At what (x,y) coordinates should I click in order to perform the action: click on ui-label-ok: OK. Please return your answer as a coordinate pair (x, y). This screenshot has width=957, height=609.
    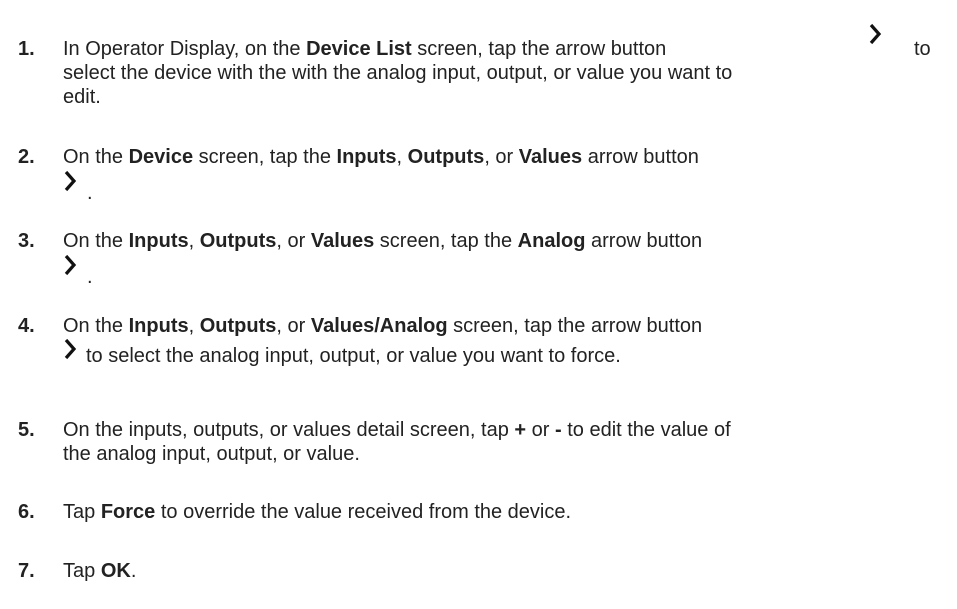
    Looking at the image, I should click on (115, 571).